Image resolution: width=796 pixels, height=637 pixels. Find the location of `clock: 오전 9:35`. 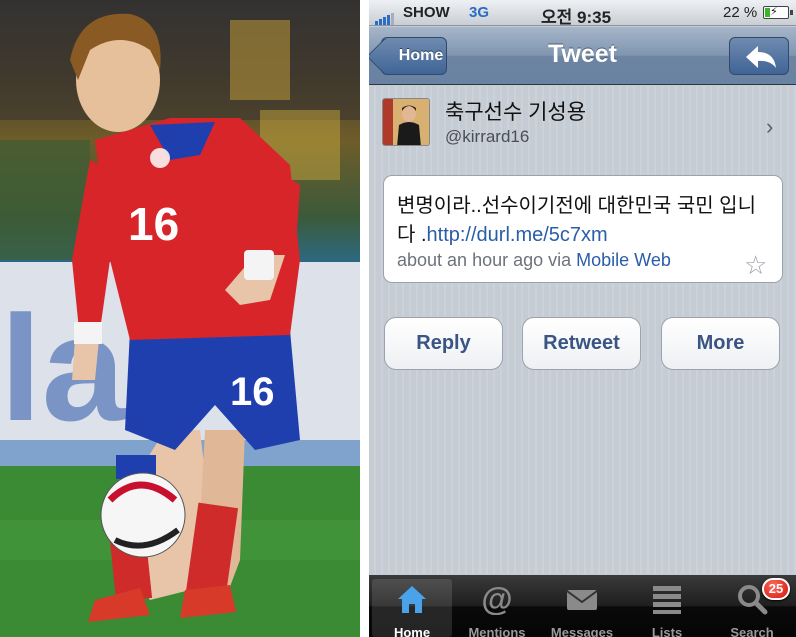

clock: 오전 9:35 is located at coordinates (576, 17).